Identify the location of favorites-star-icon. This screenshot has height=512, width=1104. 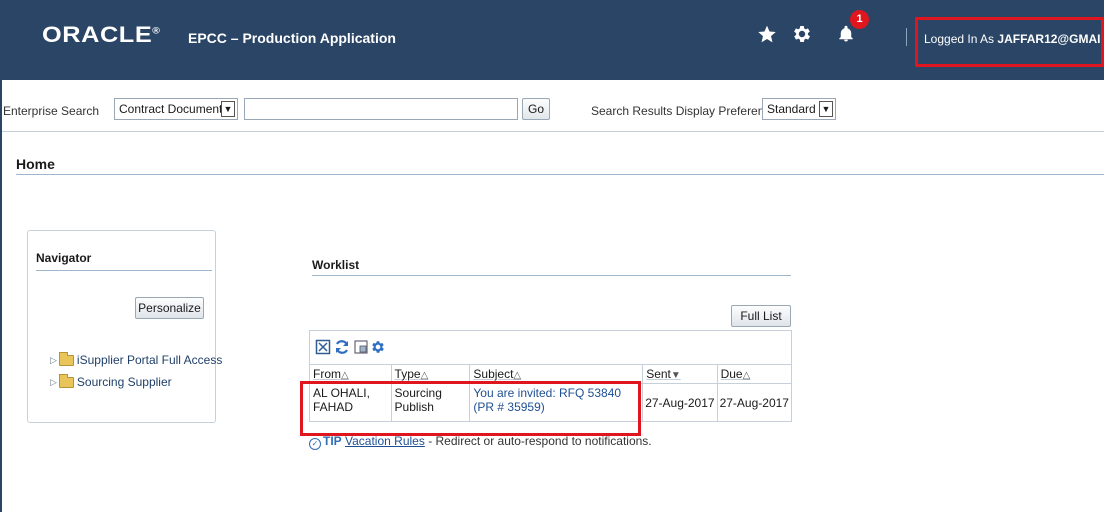
(767, 34).